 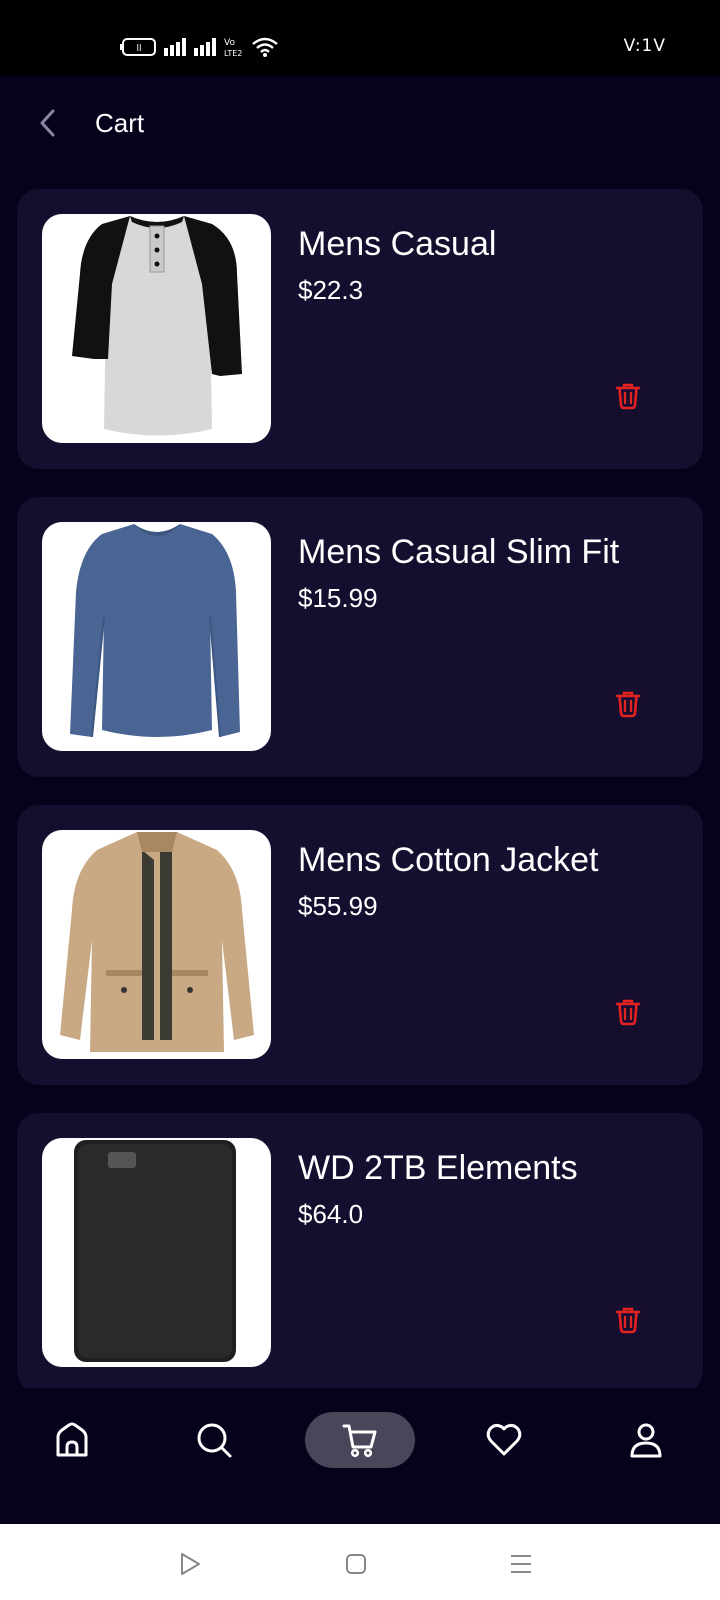 I want to click on home-icon, so click(x=72, y=1439).